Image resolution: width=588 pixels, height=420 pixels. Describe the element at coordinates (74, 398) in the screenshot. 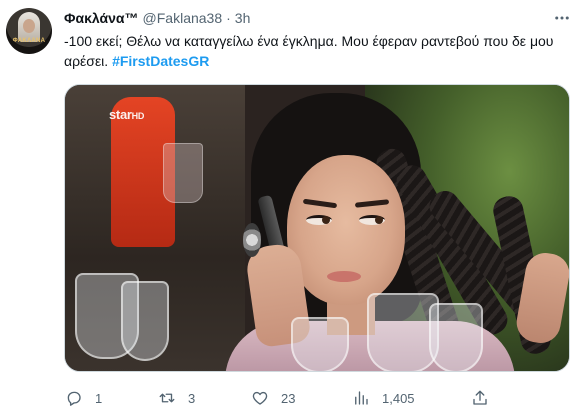

I see `reply-icon` at that location.